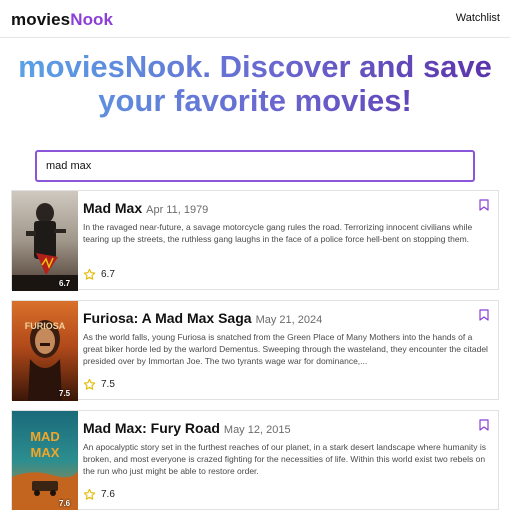  What do you see at coordinates (177, 210) in the screenshot?
I see `release-date: Apr 11, 1979` at bounding box center [177, 210].